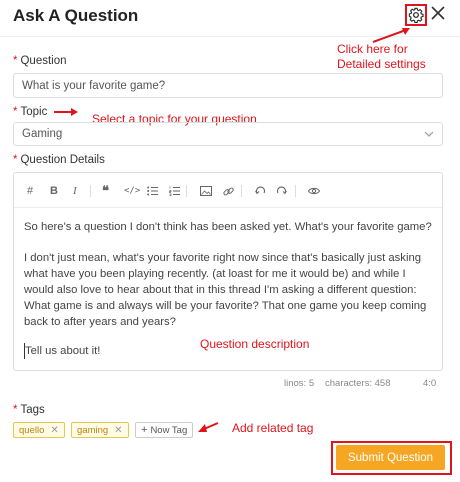 Image resolution: width=460 pixels, height=482 pixels. Describe the element at coordinates (152, 191) in the screenshot. I see `bullet-list-icon` at that location.